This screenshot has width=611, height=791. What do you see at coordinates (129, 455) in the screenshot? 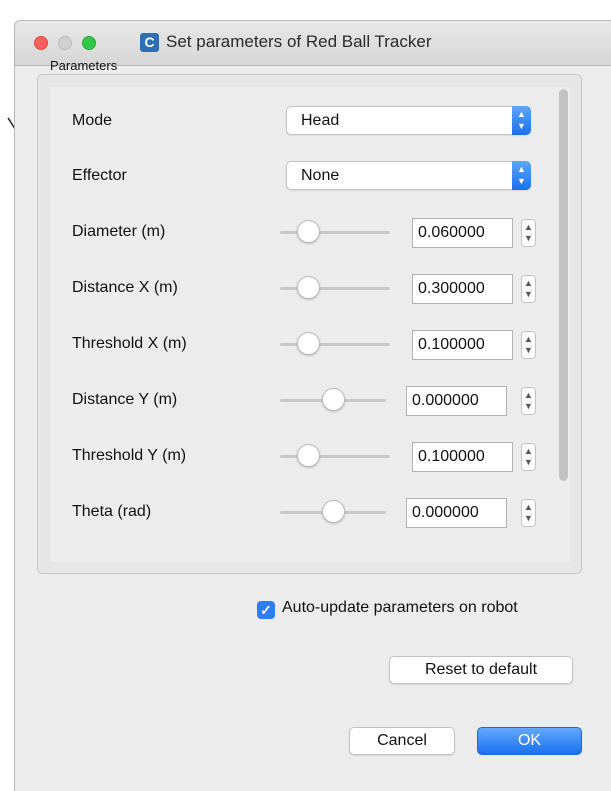
I see `threshold-y-label: Threshold Y (m)` at bounding box center [129, 455].